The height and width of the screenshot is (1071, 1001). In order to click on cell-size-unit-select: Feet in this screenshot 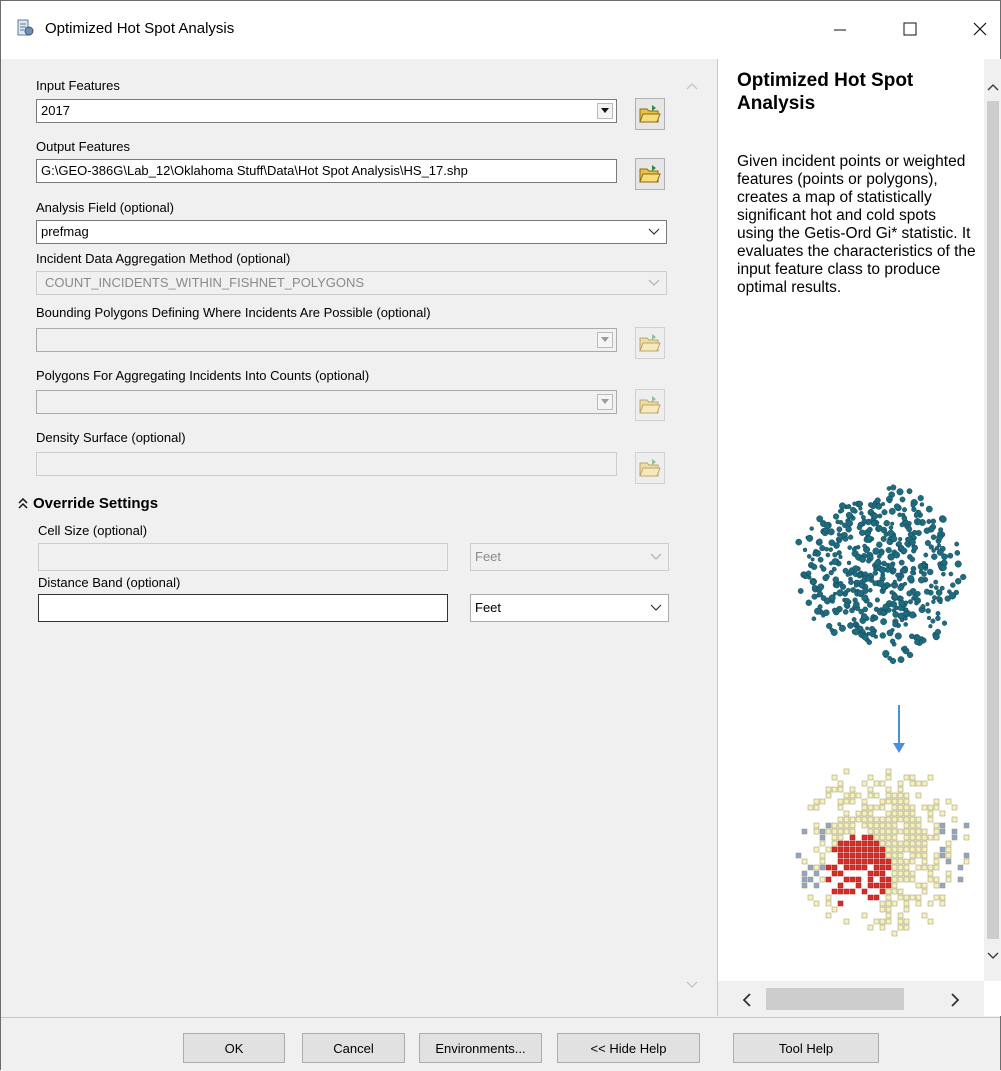, I will do `click(569, 557)`.